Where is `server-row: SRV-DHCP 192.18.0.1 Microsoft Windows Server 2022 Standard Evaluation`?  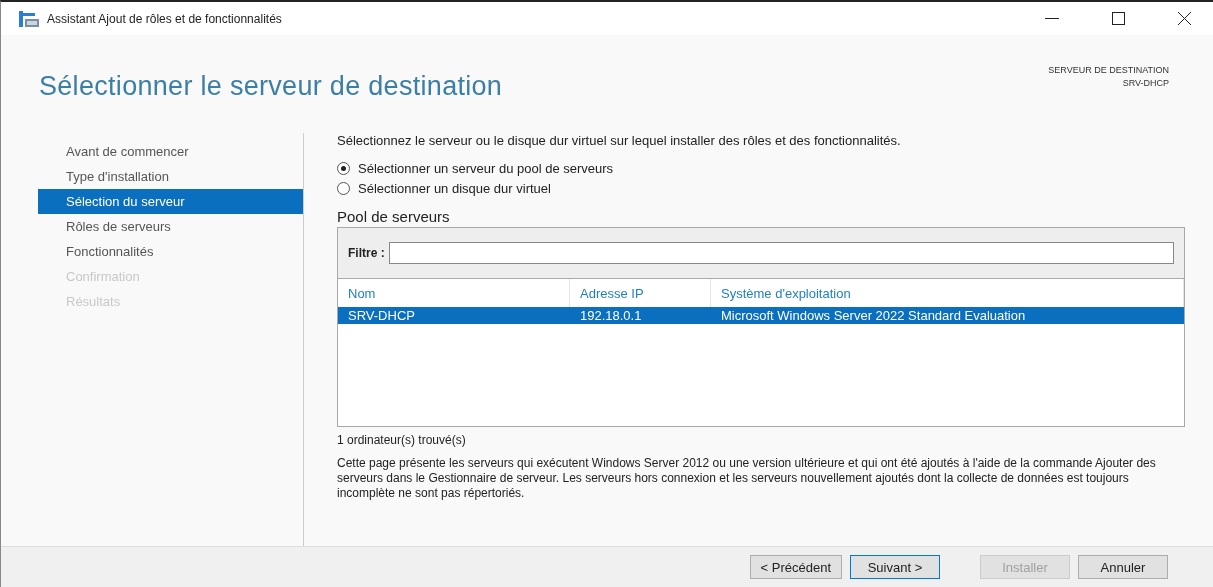 server-row: SRV-DHCP 192.18.0.1 Microsoft Windows Server 2022 Standard Evaluation is located at coordinates (761, 315).